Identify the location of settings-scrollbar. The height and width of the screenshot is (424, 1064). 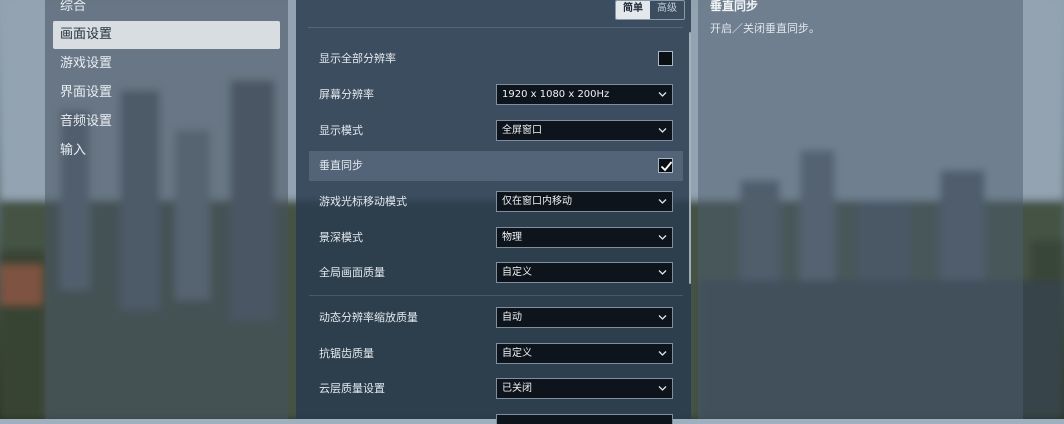
(690, 158).